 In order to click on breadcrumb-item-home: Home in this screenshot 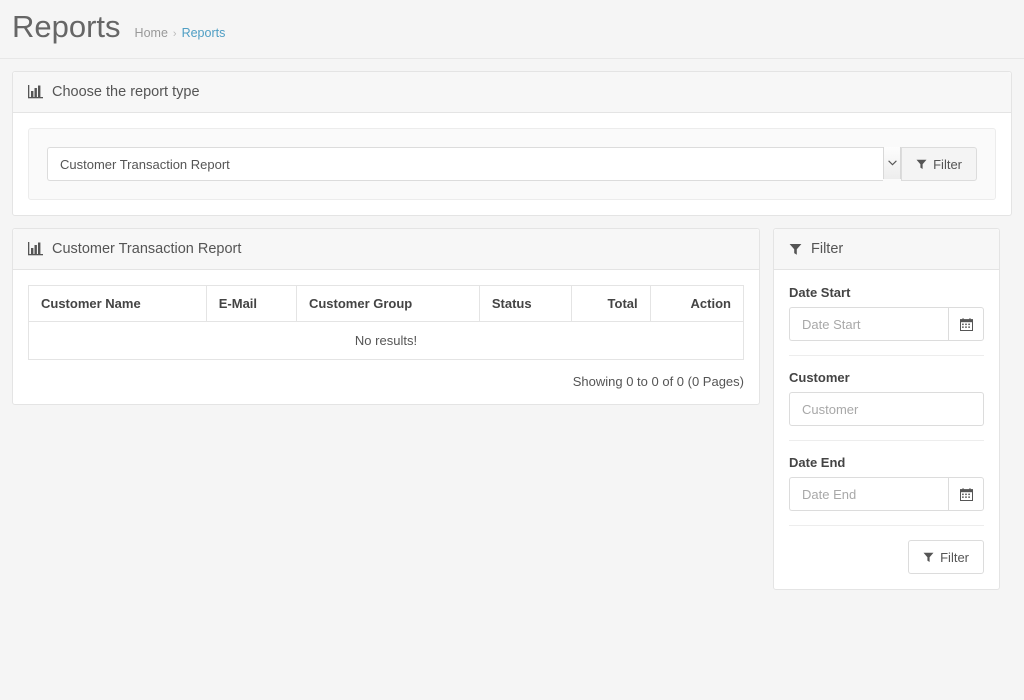, I will do `click(151, 33)`.